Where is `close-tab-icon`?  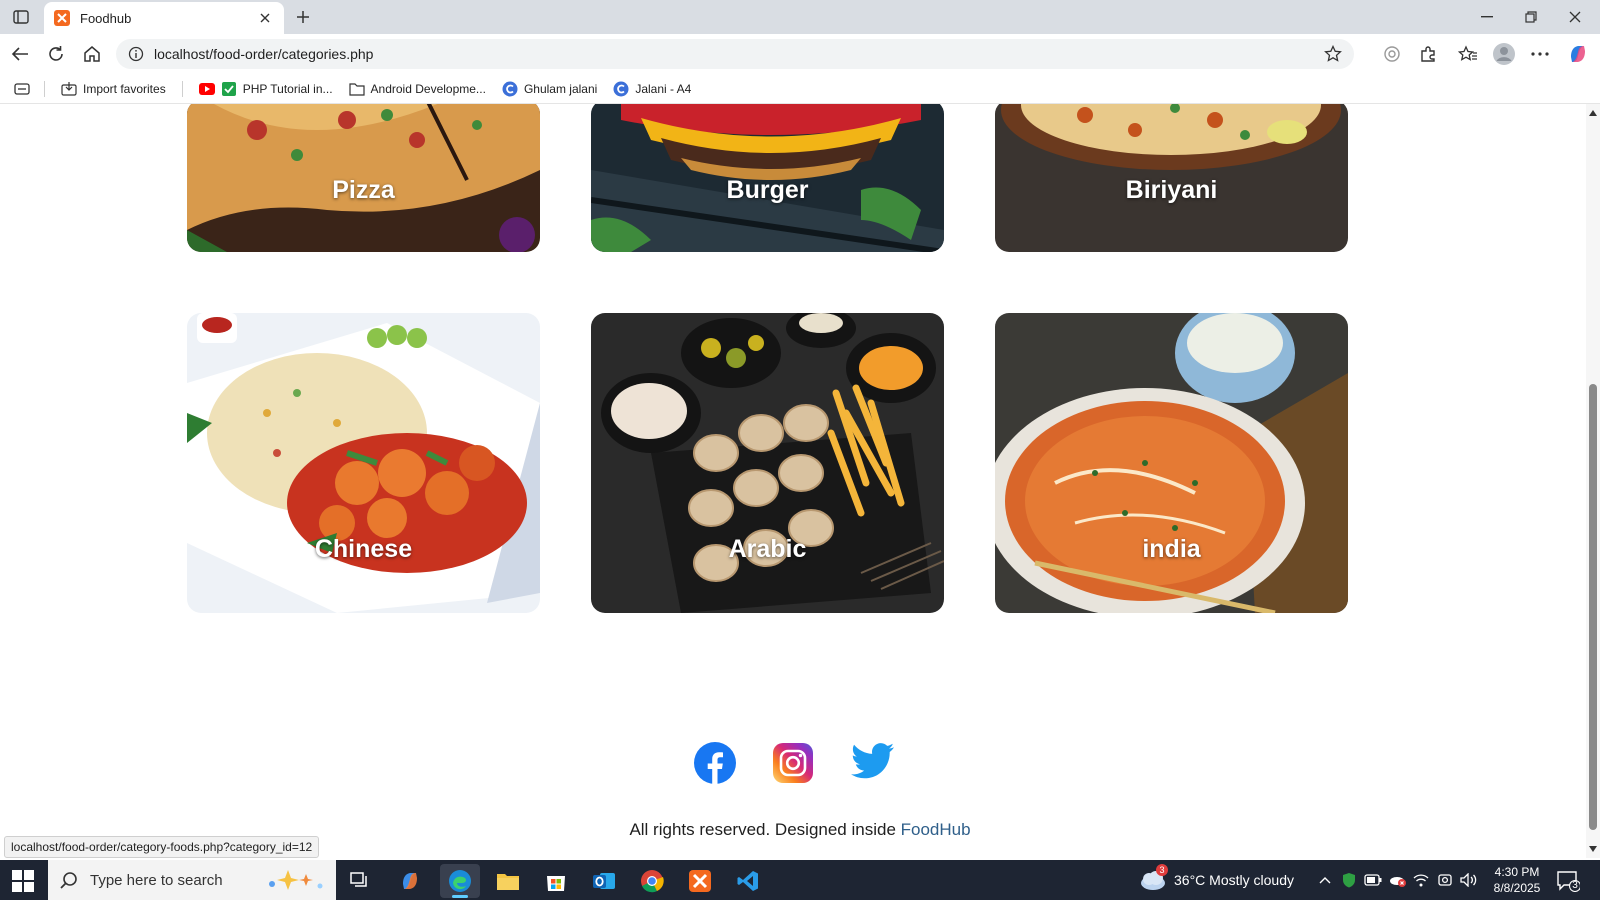 close-tab-icon is located at coordinates (265, 18).